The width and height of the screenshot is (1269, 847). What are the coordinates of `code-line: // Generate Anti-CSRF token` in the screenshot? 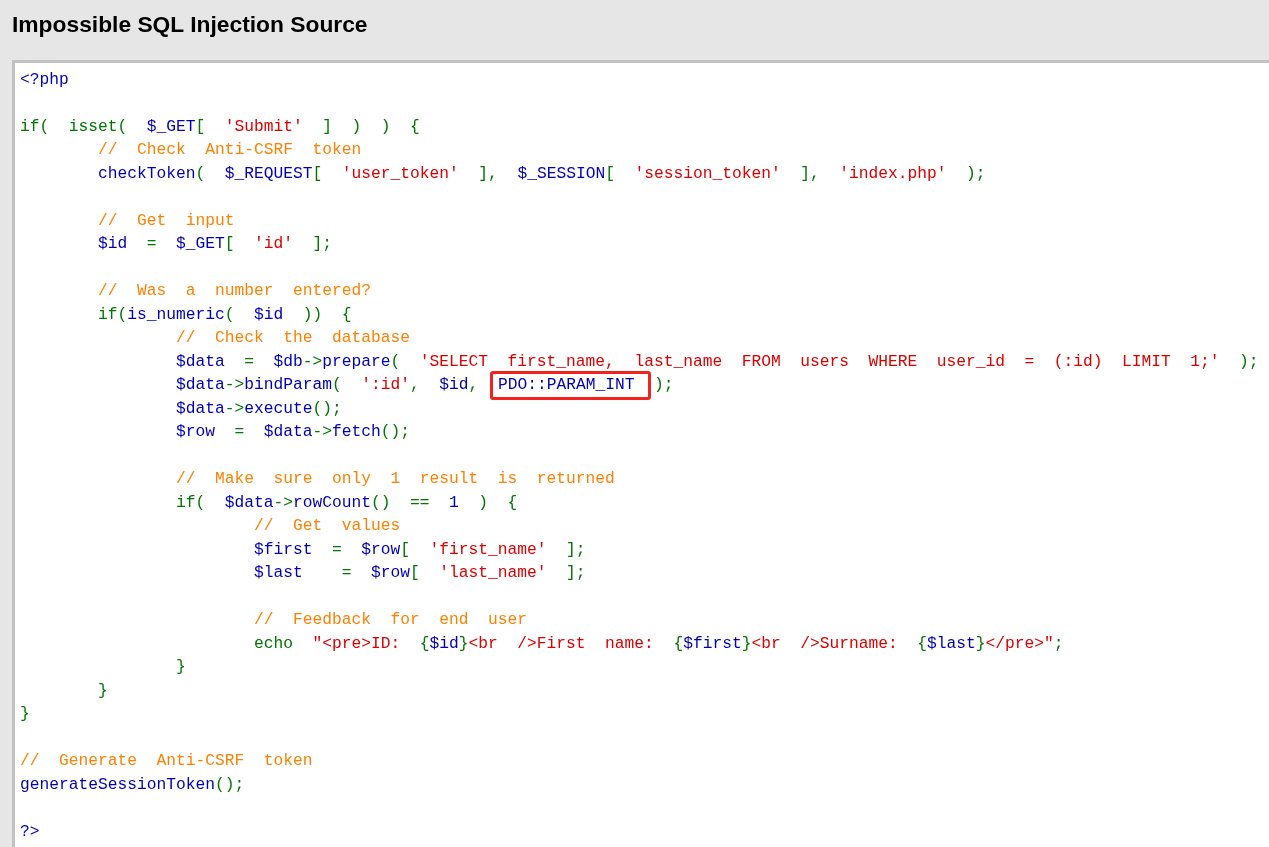 It's located at (166, 761).